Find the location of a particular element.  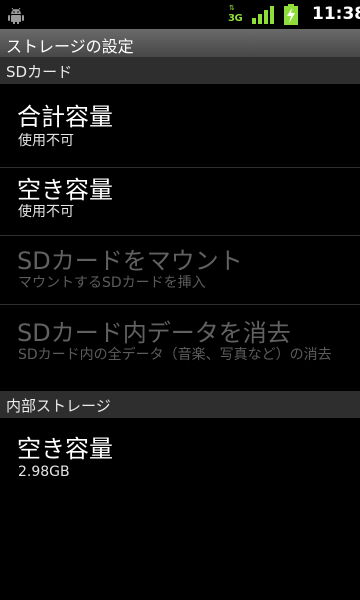

status-bar: ⇅ 3G 11:38 is located at coordinates (180, 14).